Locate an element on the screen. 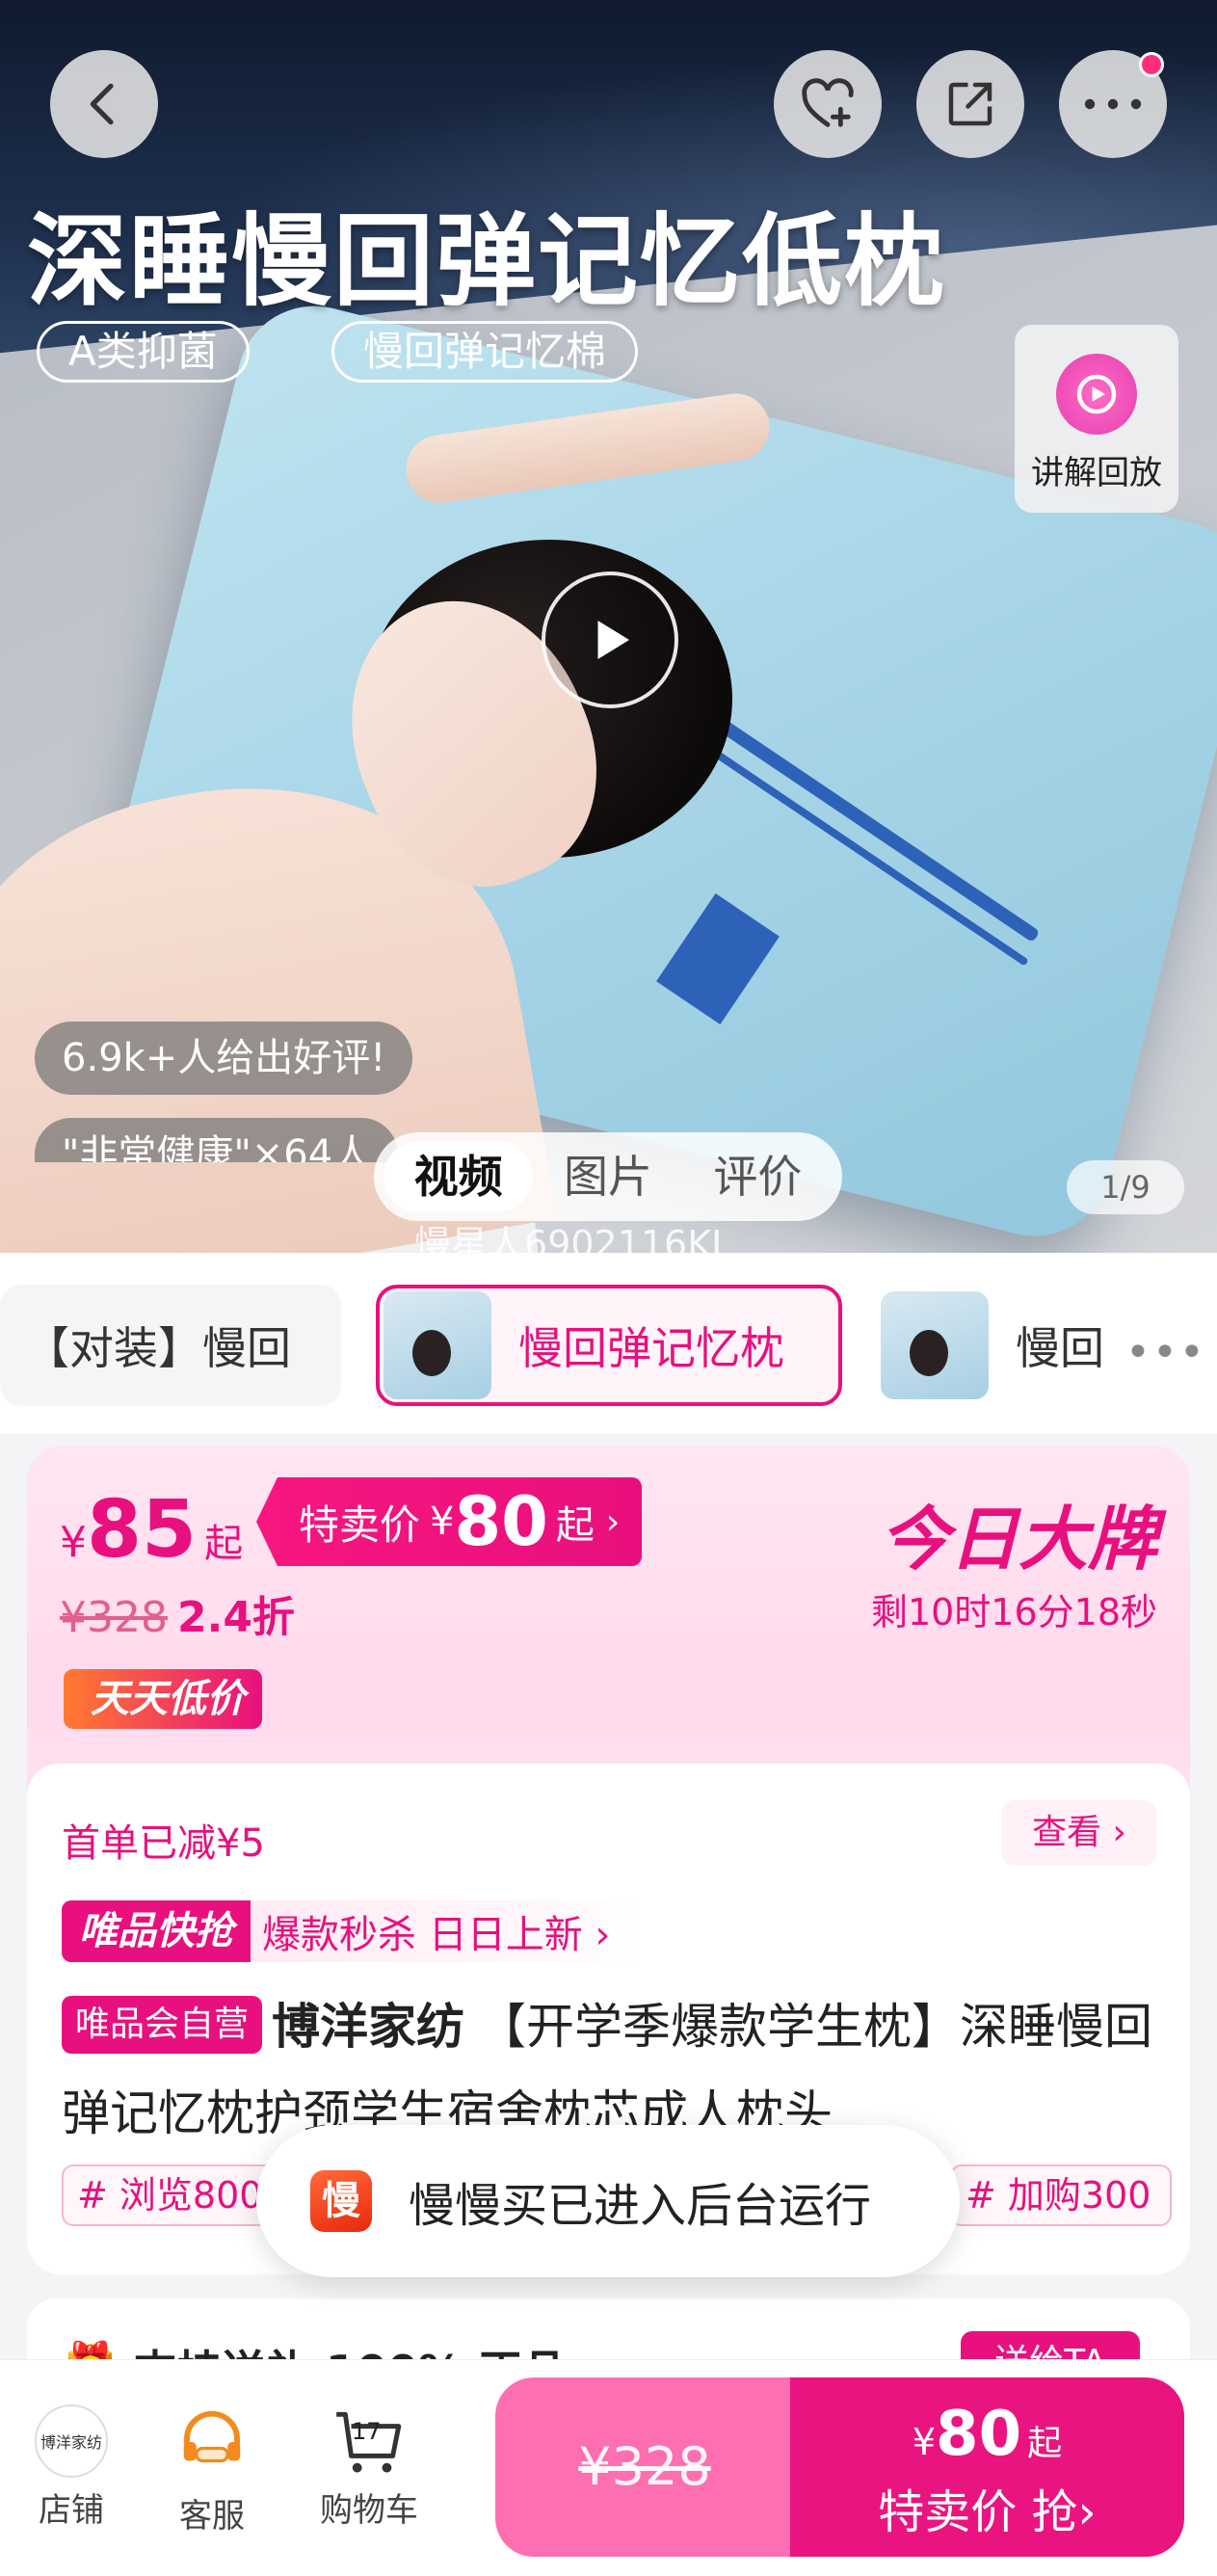 The image size is (1217, 2576). buy-special-price-button: ¥80 起 特卖价 抢› is located at coordinates (987, 2467).